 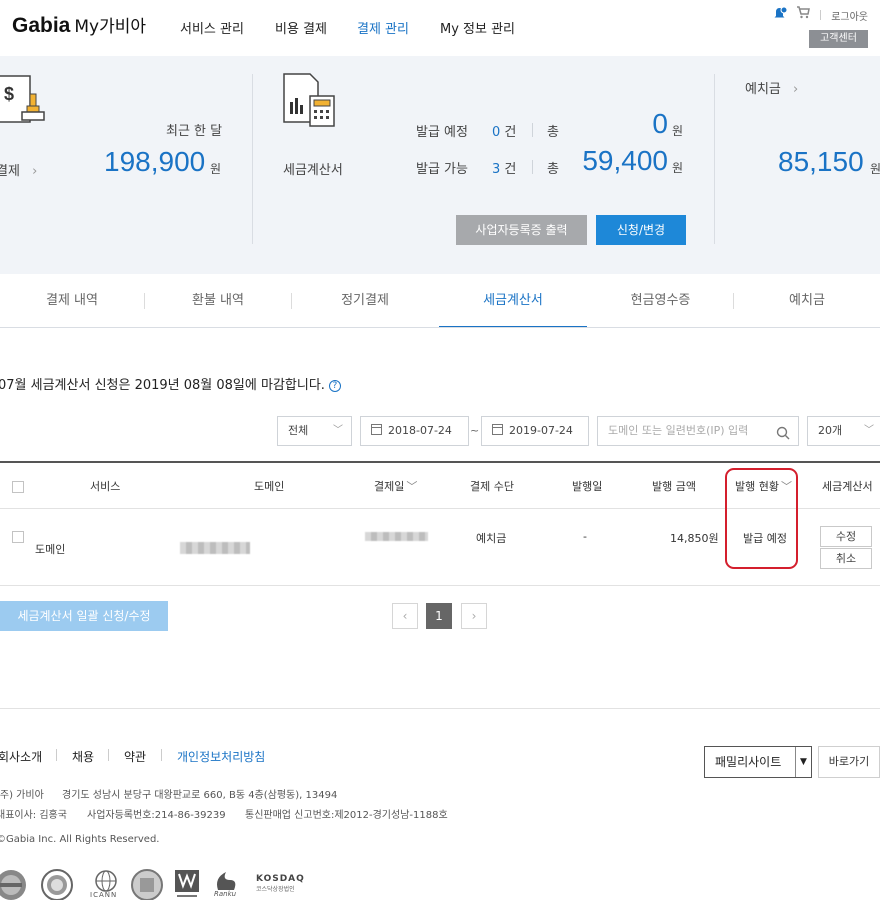 I want to click on tax-row2-divider, so click(x=532, y=167).